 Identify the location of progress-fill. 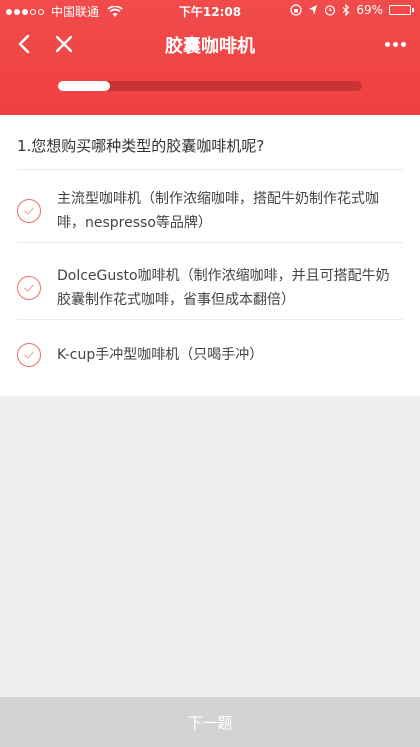
(84, 86).